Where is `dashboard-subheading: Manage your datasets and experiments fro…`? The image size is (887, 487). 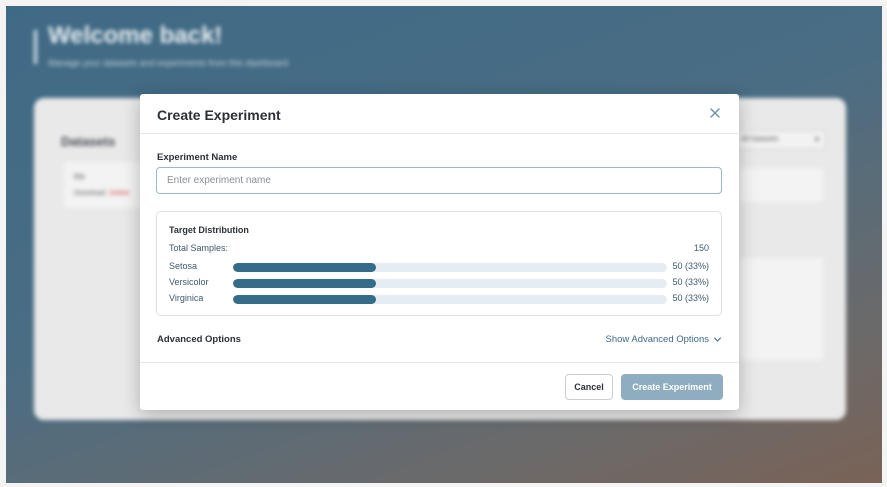
dashboard-subheading: Manage your datasets and experiments fro… is located at coordinates (168, 63).